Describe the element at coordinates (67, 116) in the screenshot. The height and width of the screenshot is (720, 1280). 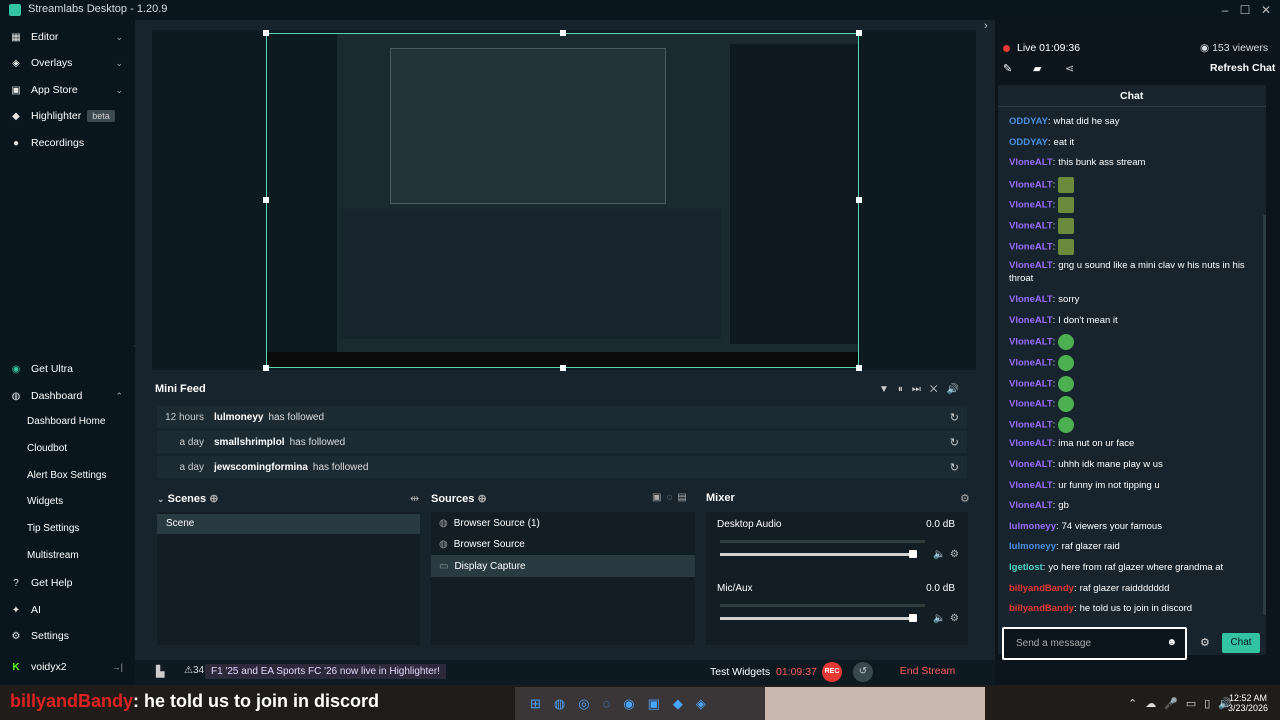
I see `sidebar-item-highlighter: ◆ Highlighter beta` at that location.